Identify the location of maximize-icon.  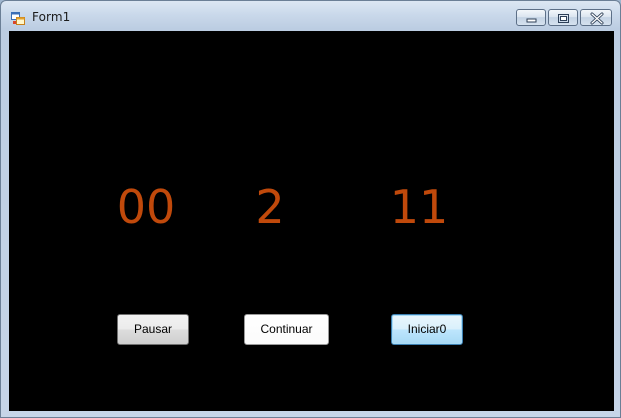
(563, 18).